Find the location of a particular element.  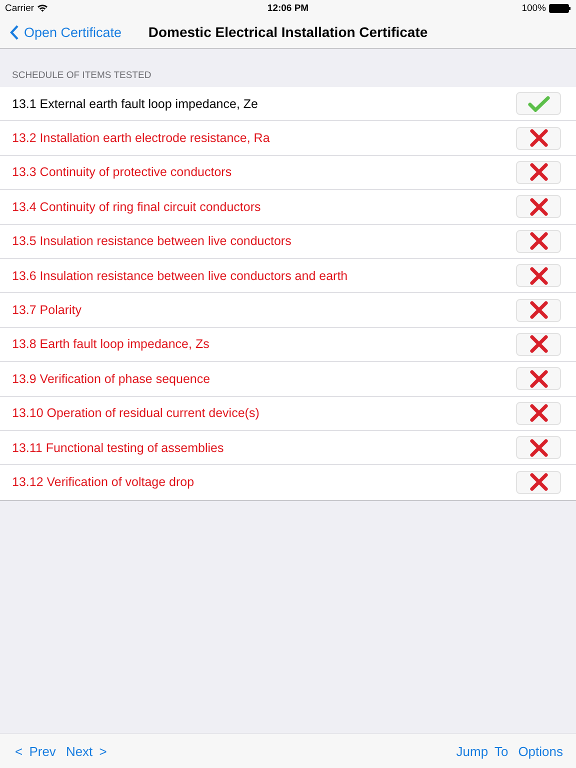

status-time: 12:06 PM is located at coordinates (288, 8).